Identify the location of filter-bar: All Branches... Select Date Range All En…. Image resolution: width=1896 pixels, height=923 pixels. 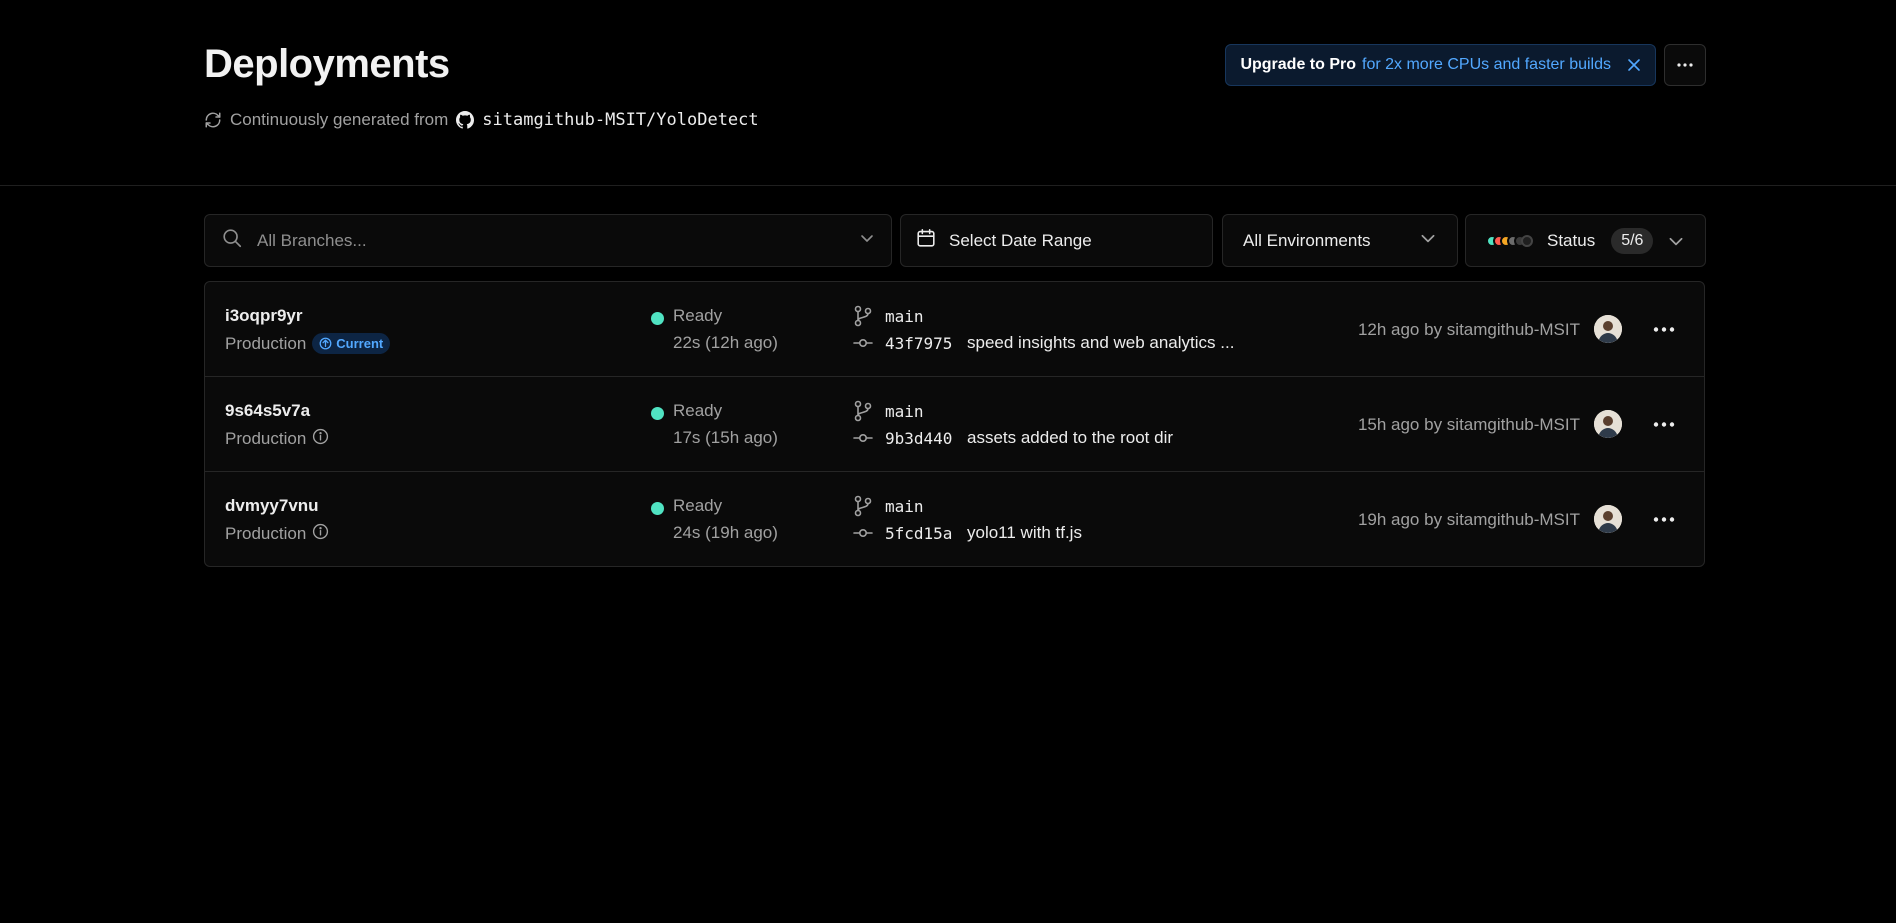
(955, 240).